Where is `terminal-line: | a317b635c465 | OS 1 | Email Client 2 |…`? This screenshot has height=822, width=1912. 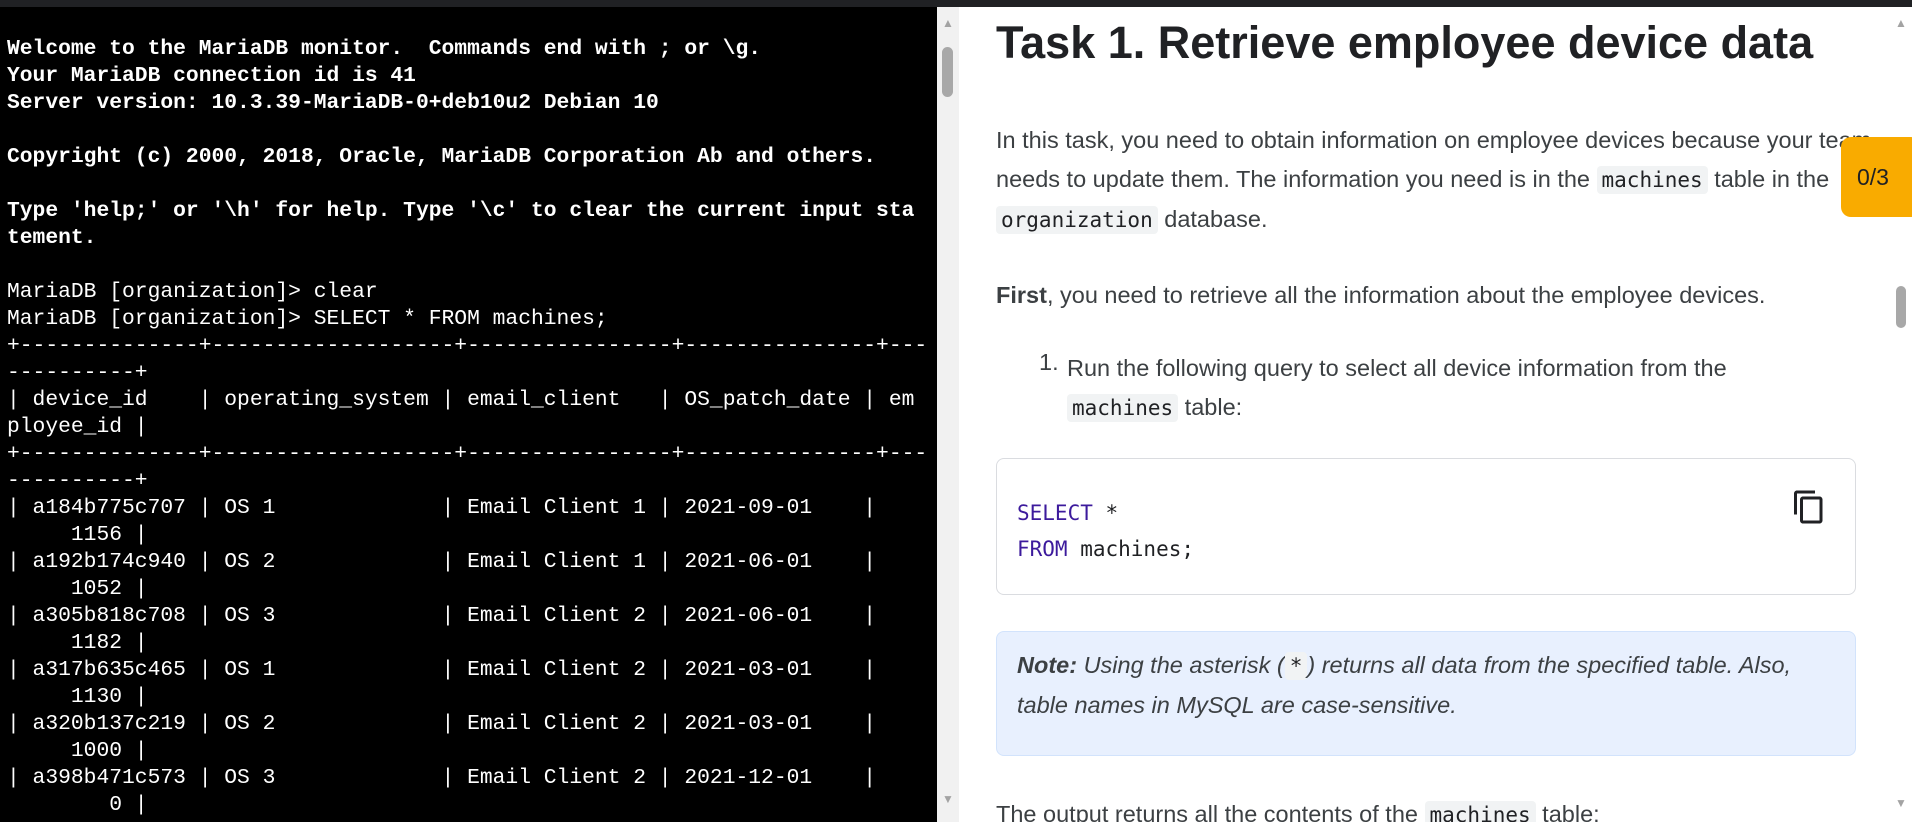 terminal-line: | a317b635c465 | OS 1 | Email Client 2 |… is located at coordinates (442, 670).